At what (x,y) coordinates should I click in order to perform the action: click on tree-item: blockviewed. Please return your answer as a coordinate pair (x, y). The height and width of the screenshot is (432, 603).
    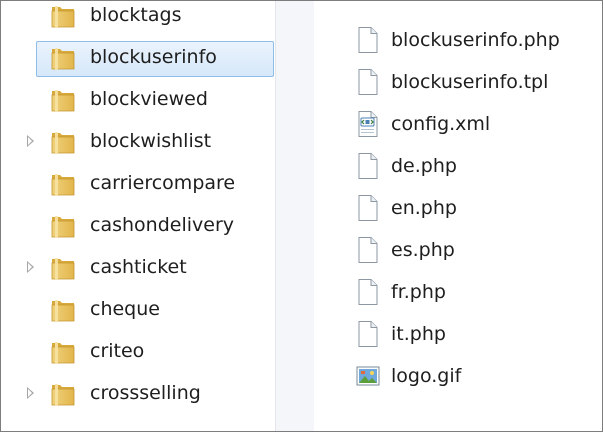
    Looking at the image, I should click on (138, 100).